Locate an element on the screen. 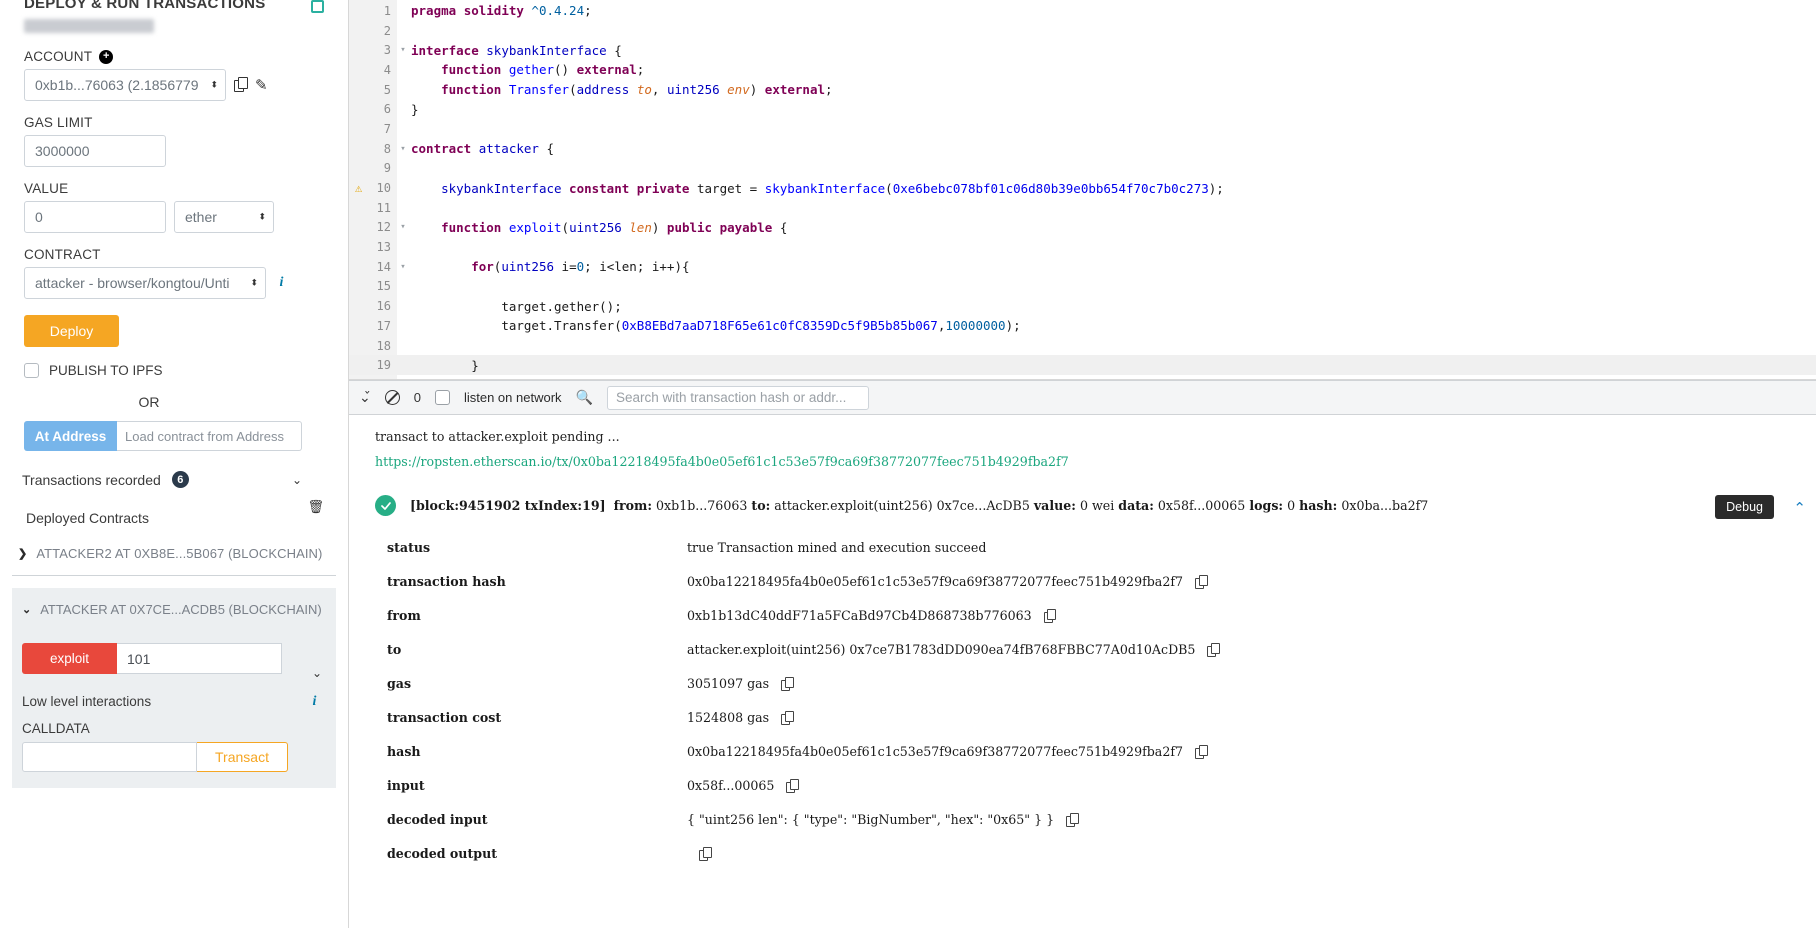 This screenshot has width=1816, height=928. line-number: 13 is located at coordinates (383, 247).